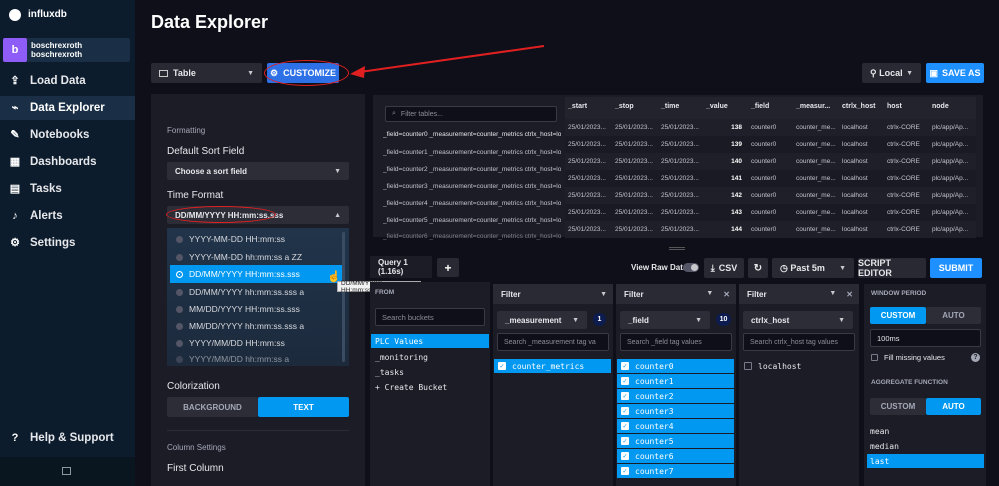 The height and width of the screenshot is (486, 999). What do you see at coordinates (891, 73) in the screenshot?
I see `timezone-dropdown: ⚲ Local ▼` at bounding box center [891, 73].